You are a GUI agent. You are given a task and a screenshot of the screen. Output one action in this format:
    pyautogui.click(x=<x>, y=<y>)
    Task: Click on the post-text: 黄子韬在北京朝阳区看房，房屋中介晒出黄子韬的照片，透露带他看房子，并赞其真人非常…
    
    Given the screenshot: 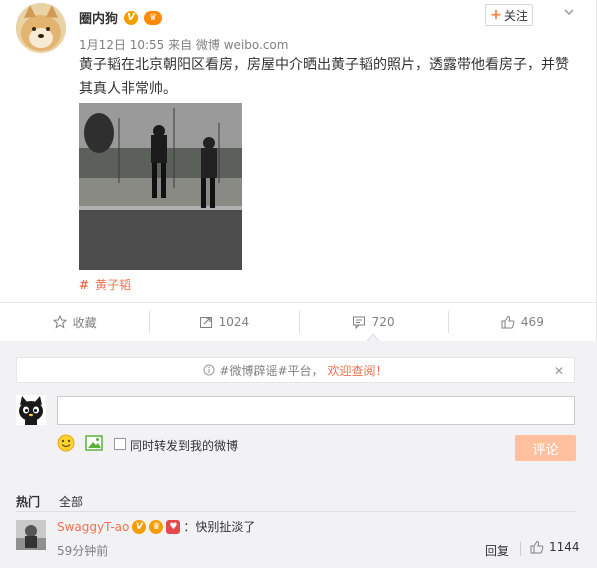 What is the action you would take?
    pyautogui.click(x=324, y=77)
    